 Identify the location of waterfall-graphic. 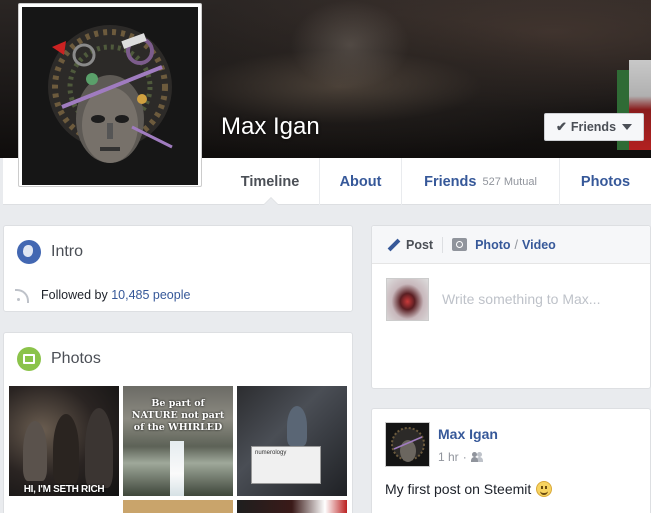
(177, 468).